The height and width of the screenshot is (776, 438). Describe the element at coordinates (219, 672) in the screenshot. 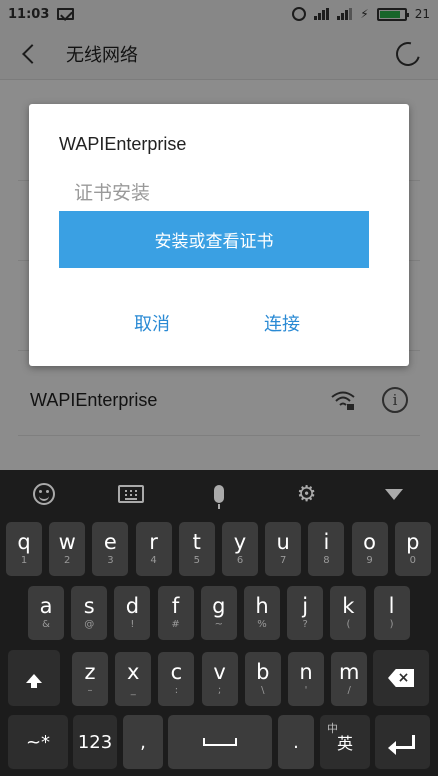

I see `key-letter: v` at that location.